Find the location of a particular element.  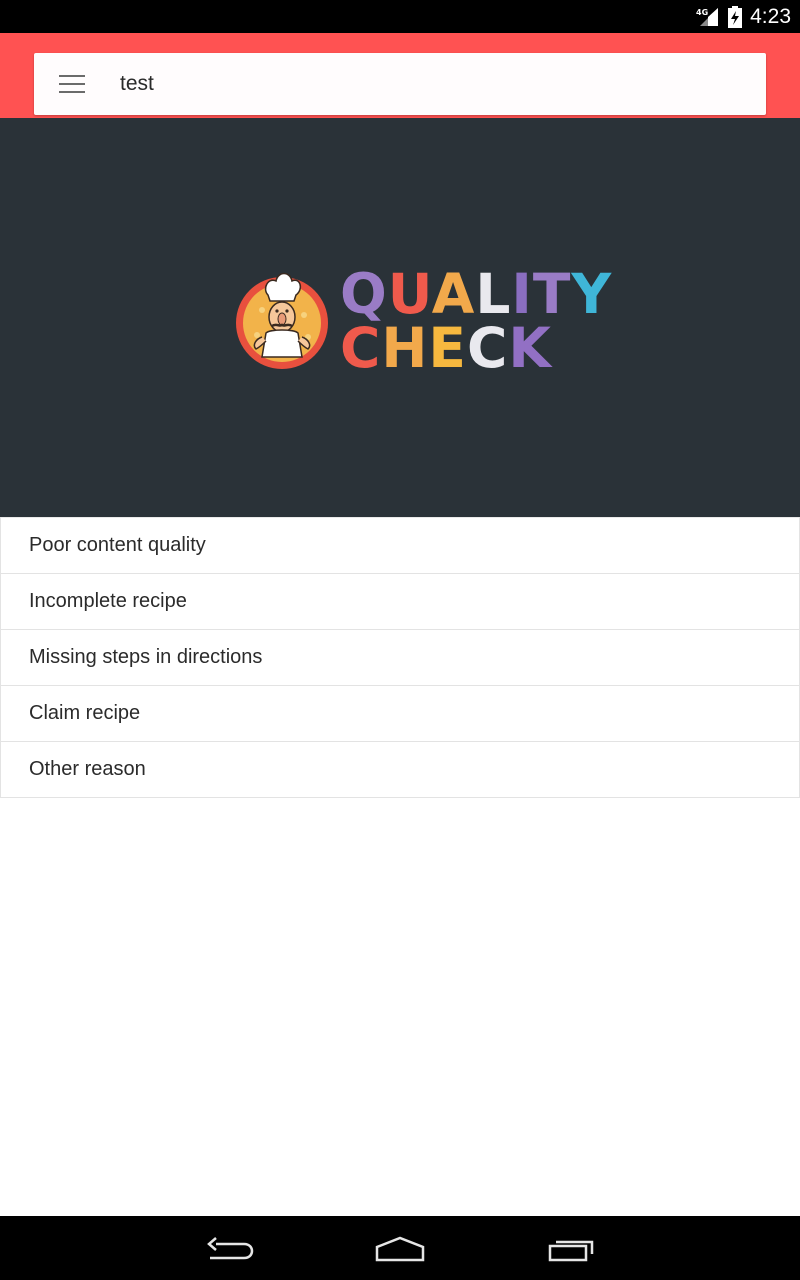

navigation-bar is located at coordinates (400, 1248).